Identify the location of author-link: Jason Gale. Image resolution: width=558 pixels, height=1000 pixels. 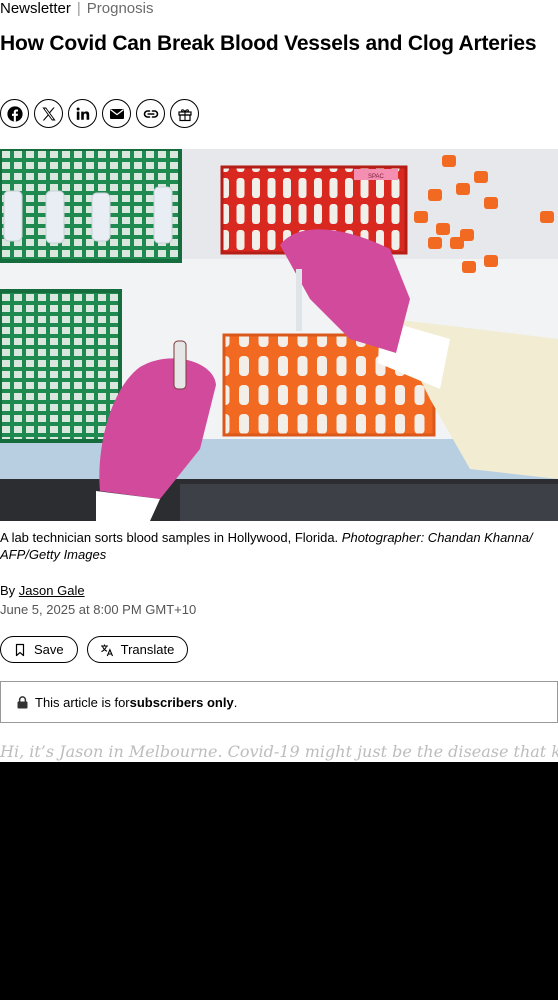
(52, 590).